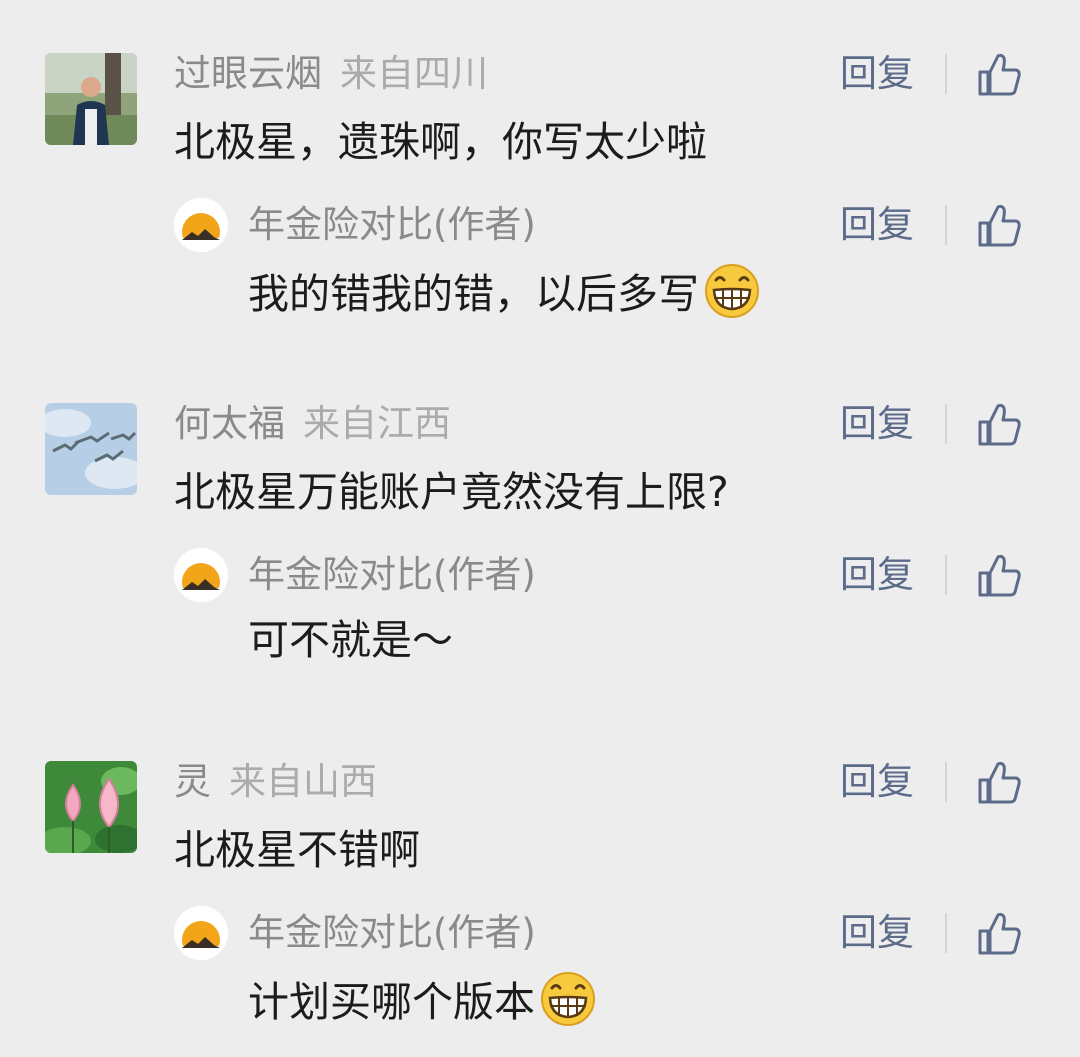  What do you see at coordinates (331, 74) in the screenshot?
I see `comment-header: 过眼云烟 来自四川` at bounding box center [331, 74].